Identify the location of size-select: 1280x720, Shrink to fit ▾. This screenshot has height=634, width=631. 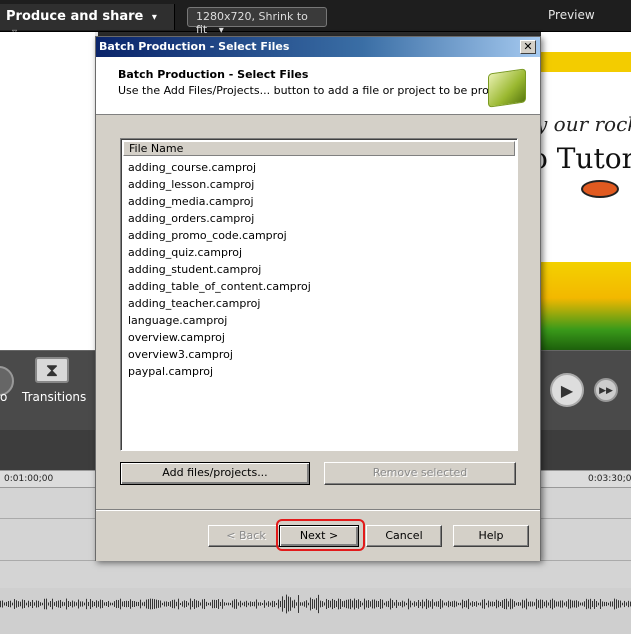
(257, 21).